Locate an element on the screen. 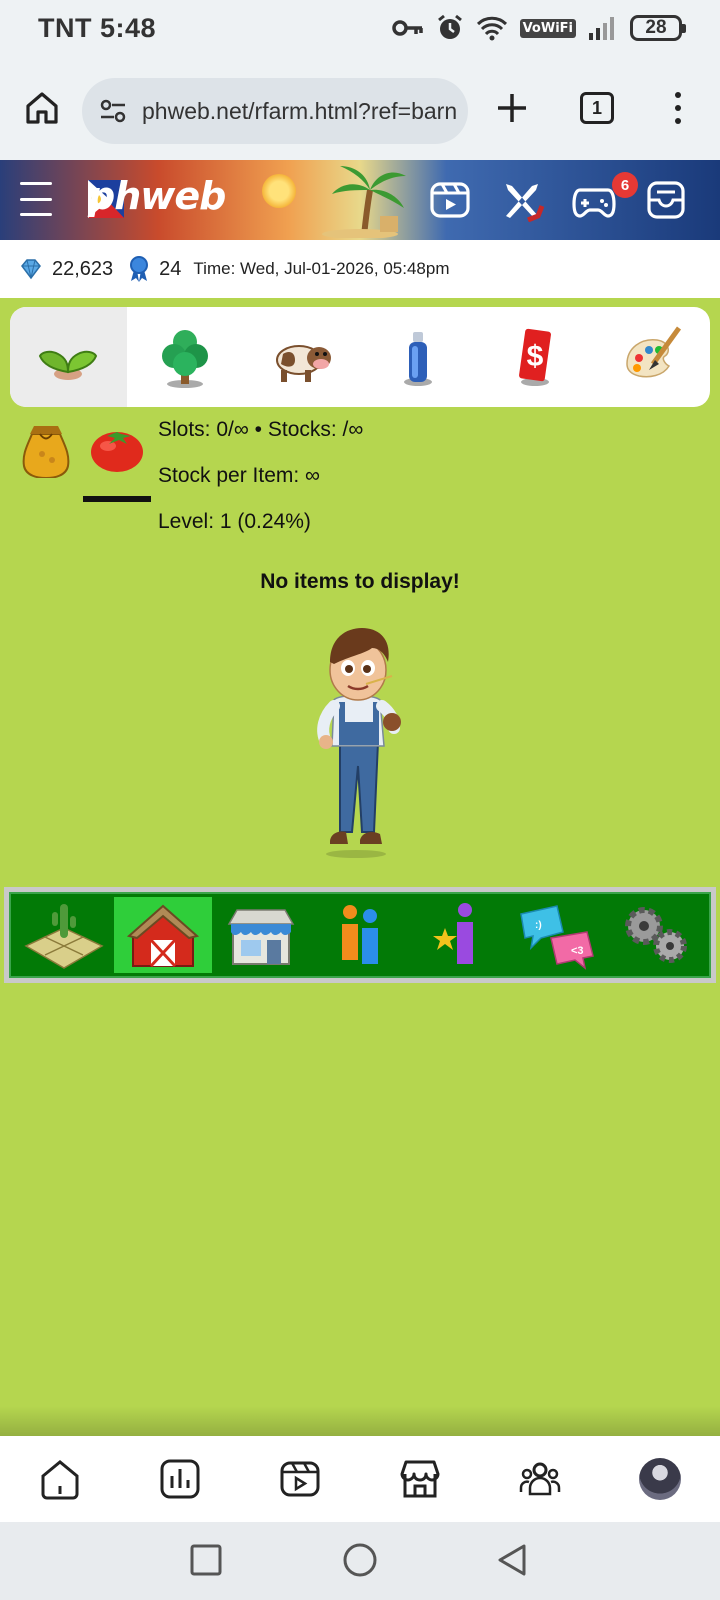 Image resolution: width=720 pixels, height=1600 pixels. signal-icon is located at coordinates (601, 28).